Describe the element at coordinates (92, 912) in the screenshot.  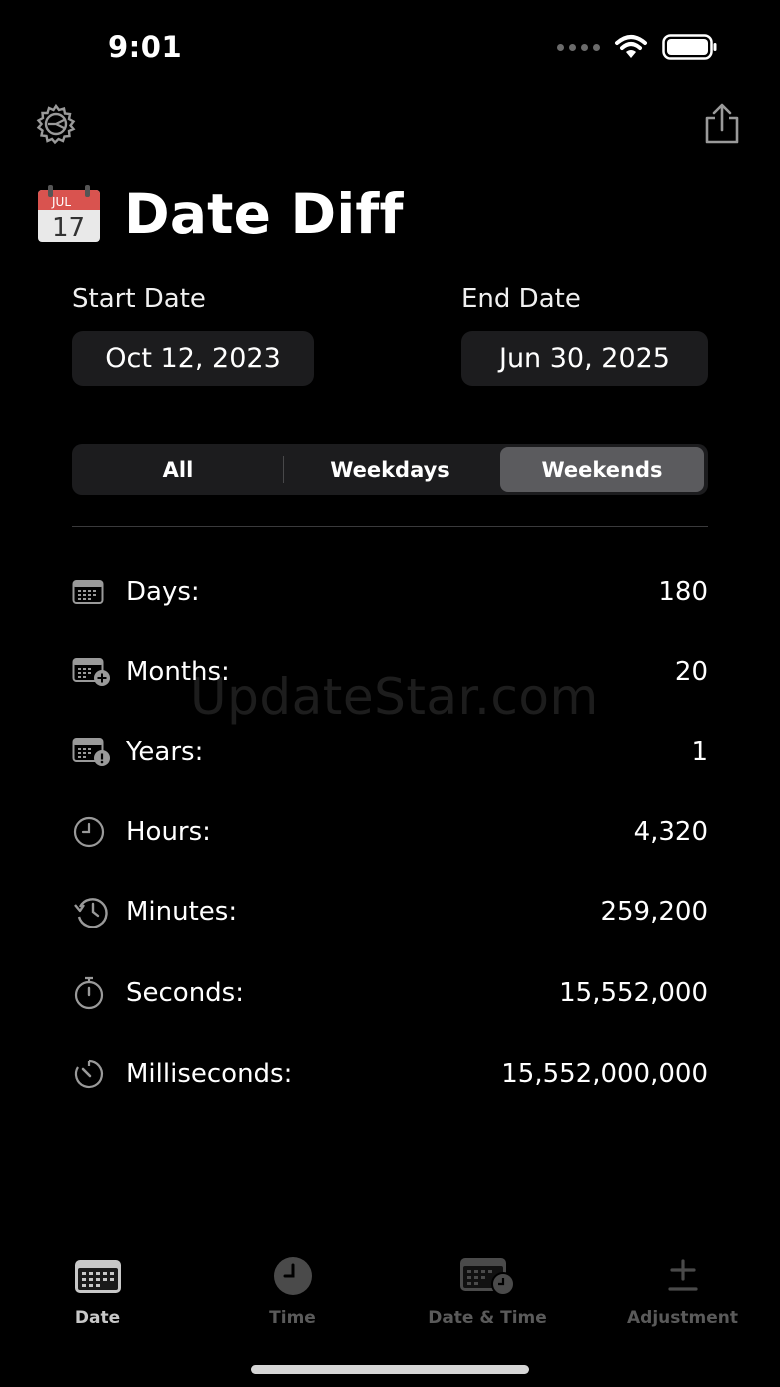
I see `clock-history-icon` at that location.